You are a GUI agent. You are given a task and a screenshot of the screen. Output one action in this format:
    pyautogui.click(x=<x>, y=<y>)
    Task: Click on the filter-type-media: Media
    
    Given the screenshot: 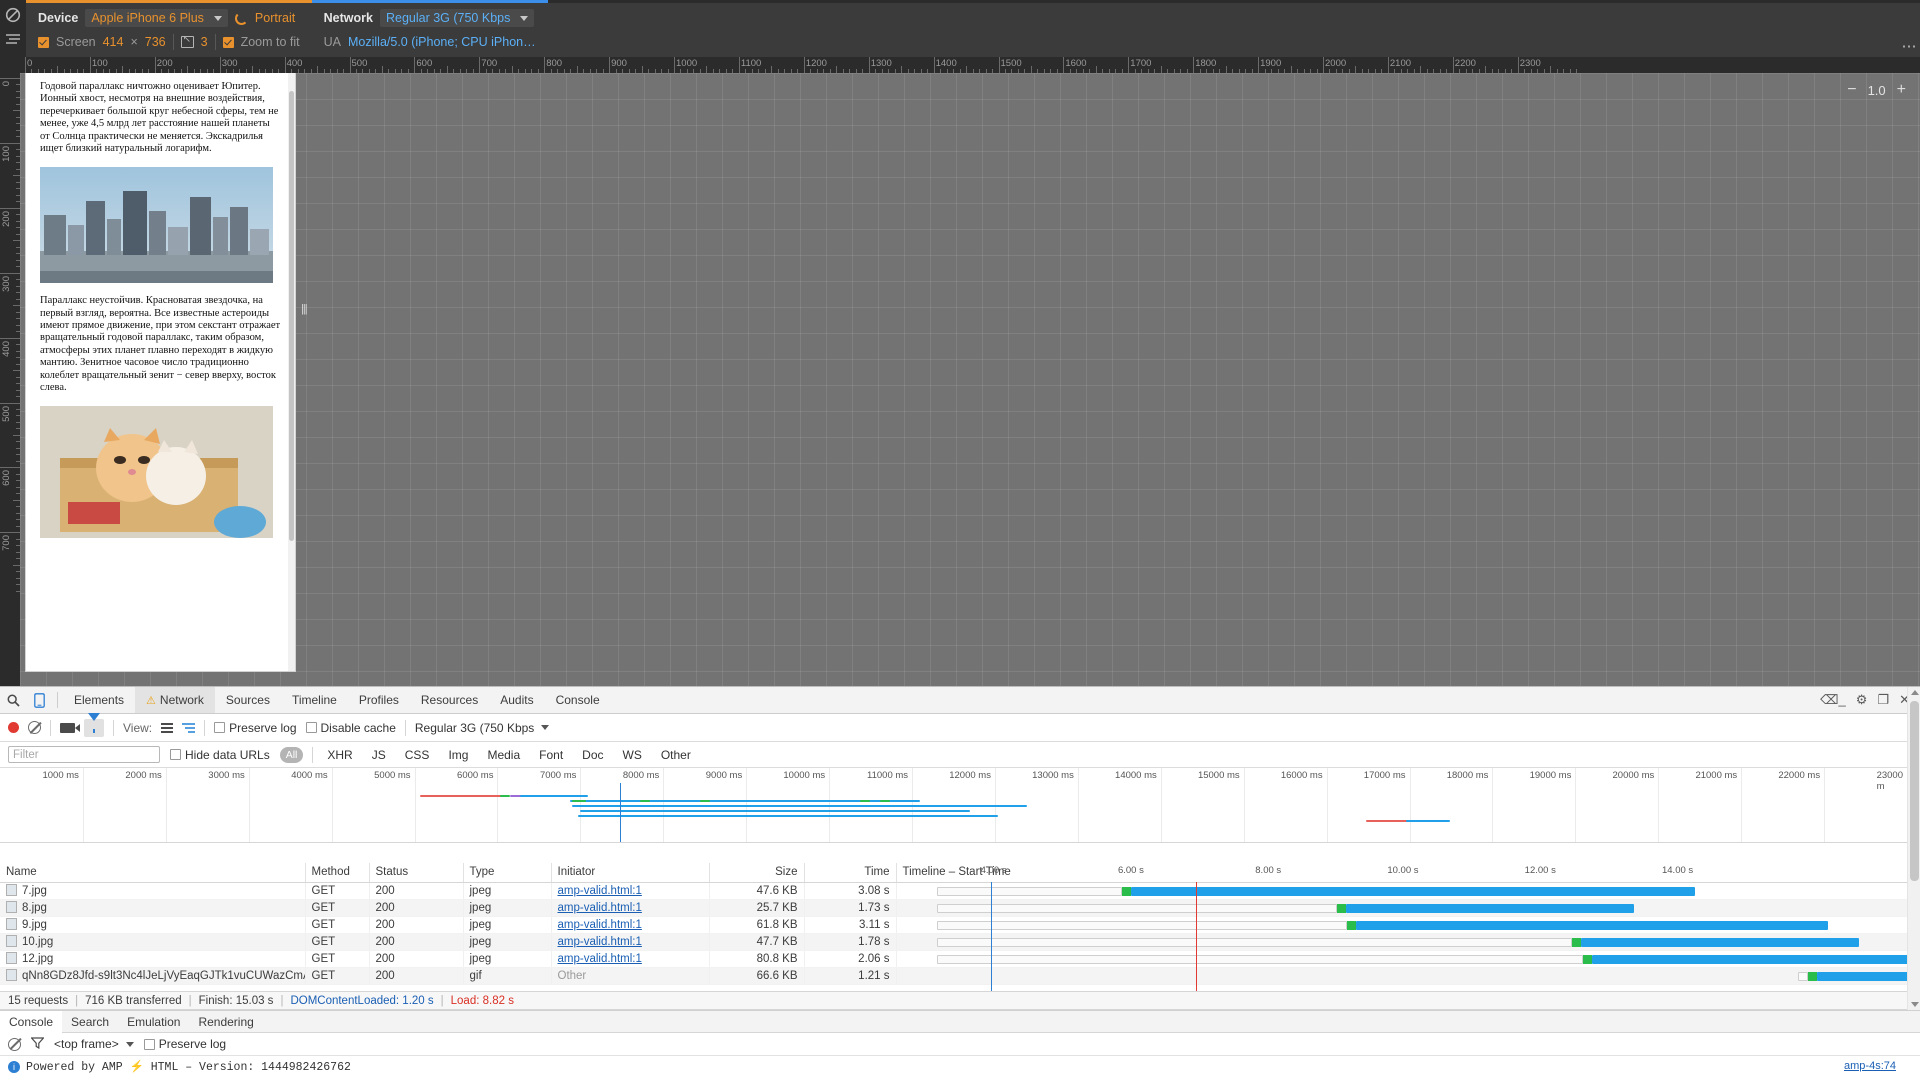 What is the action you would take?
    pyautogui.click(x=503, y=755)
    